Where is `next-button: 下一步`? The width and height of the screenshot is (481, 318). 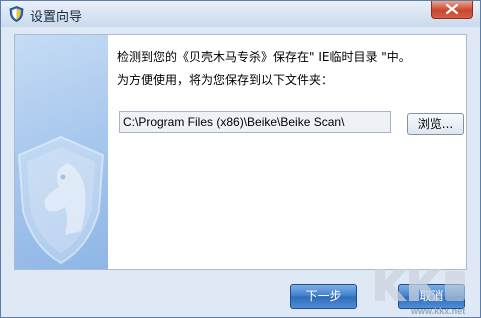 next-button: 下一步 is located at coordinates (323, 296).